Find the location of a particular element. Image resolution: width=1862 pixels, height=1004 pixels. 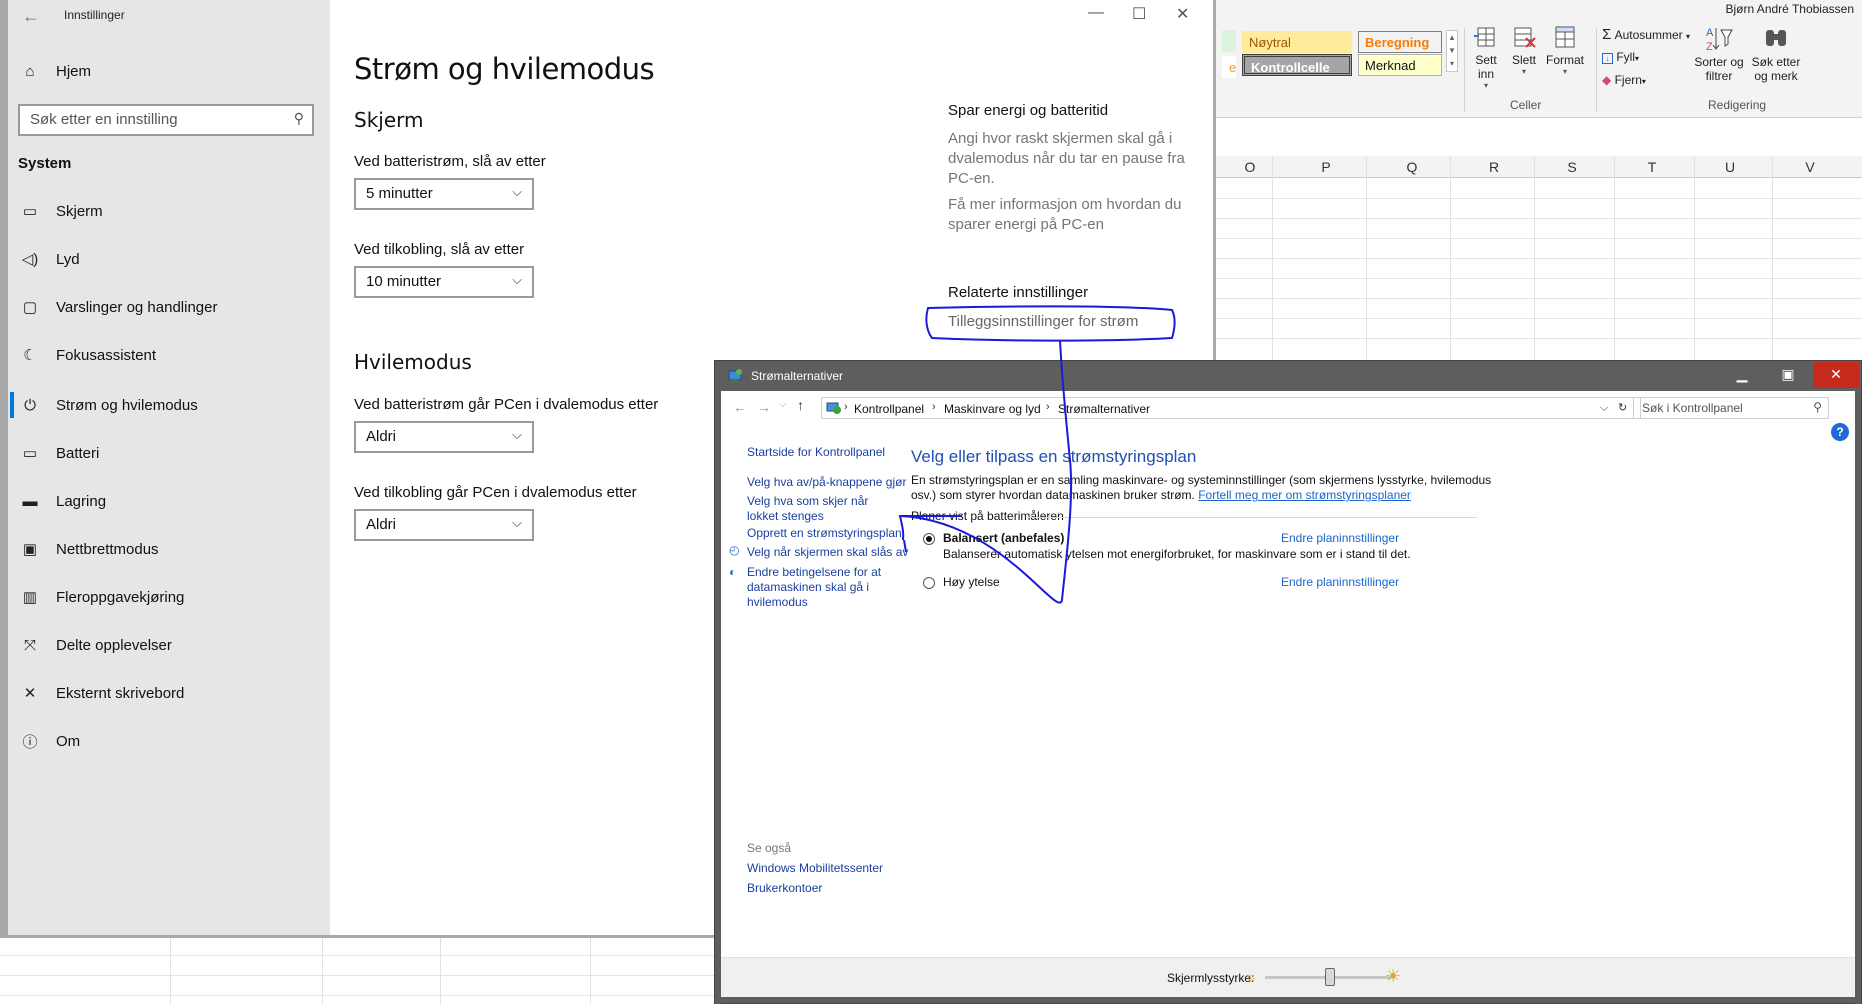

minimize-button: — is located at coordinates (1096, 13).